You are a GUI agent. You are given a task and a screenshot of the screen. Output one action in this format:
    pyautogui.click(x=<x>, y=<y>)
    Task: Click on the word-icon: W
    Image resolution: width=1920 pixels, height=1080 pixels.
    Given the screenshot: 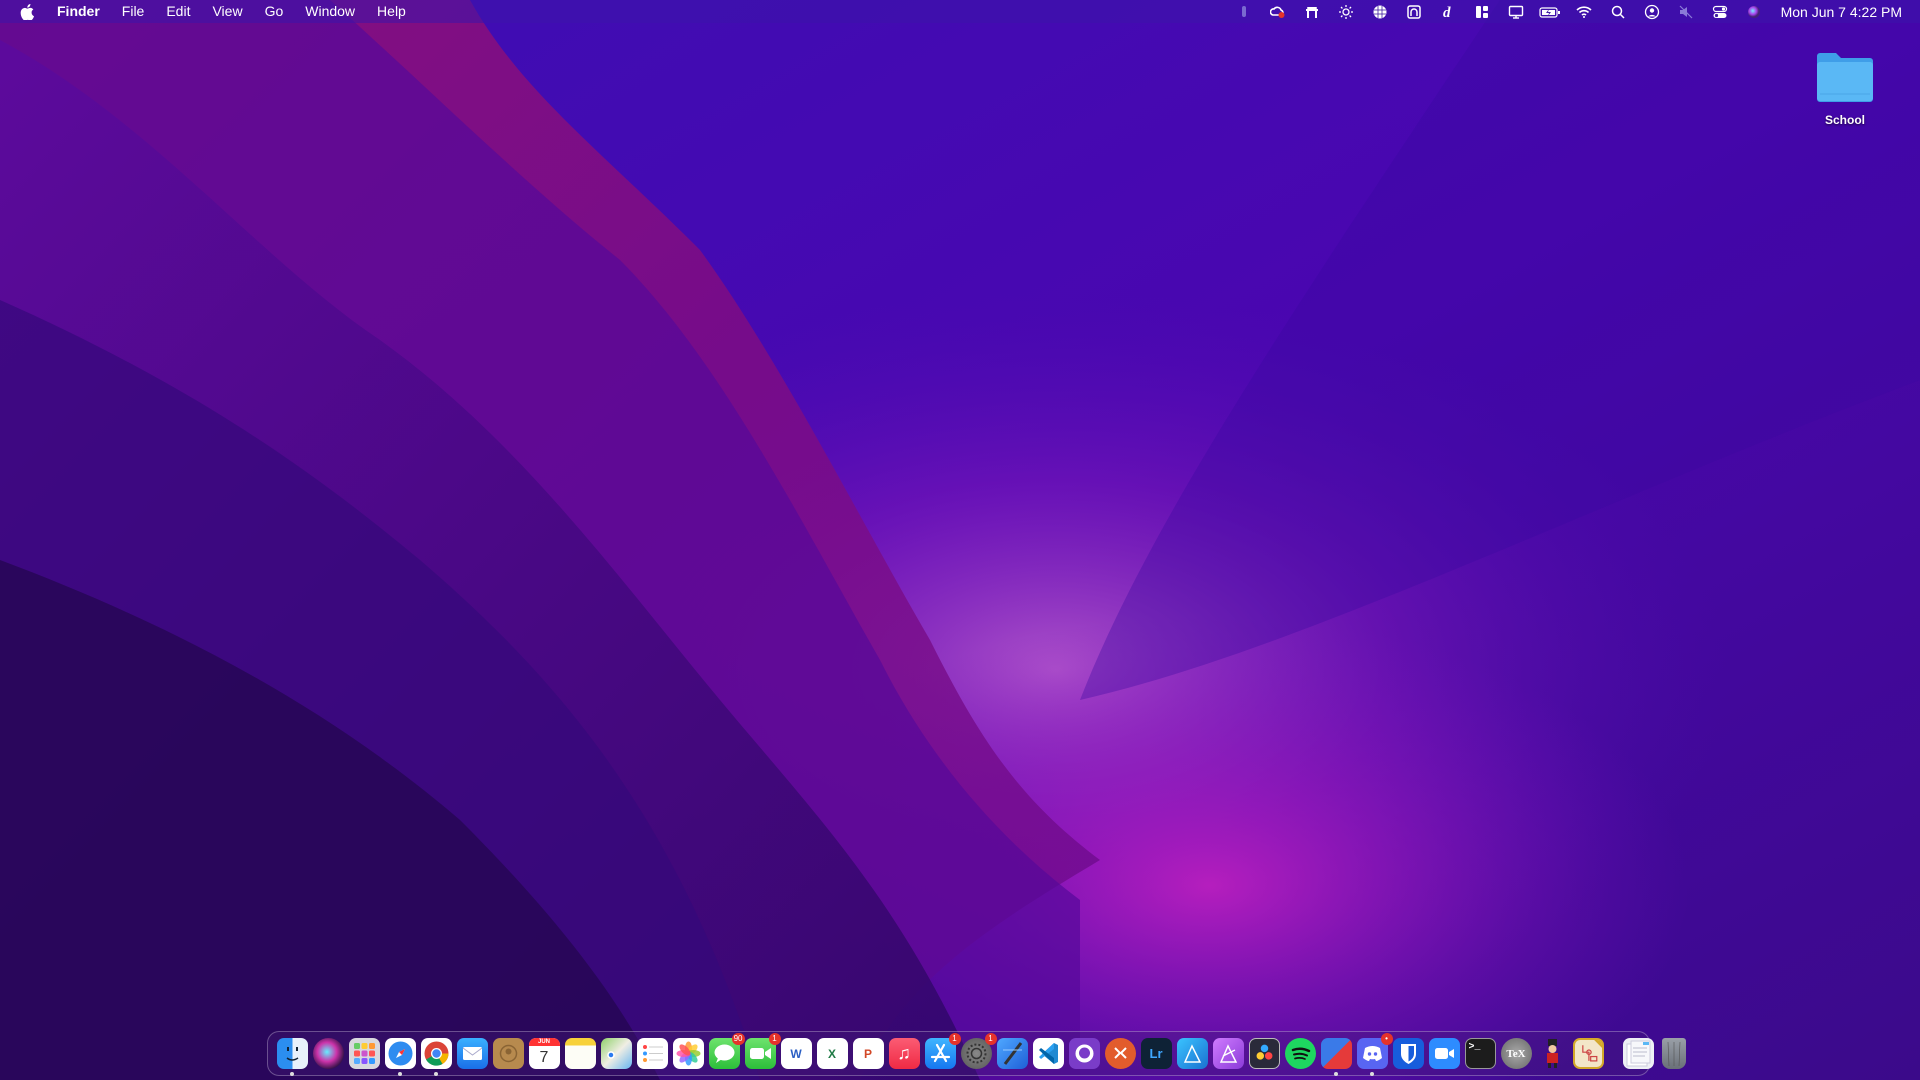 What is the action you would take?
    pyautogui.click(x=796, y=1053)
    